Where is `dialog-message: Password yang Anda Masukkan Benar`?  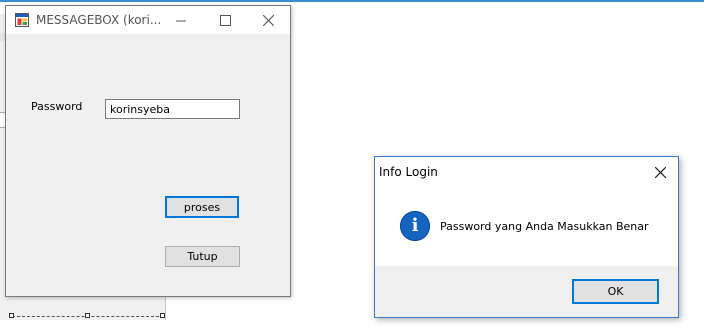 dialog-message: Password yang Anda Masukkan Benar is located at coordinates (544, 226).